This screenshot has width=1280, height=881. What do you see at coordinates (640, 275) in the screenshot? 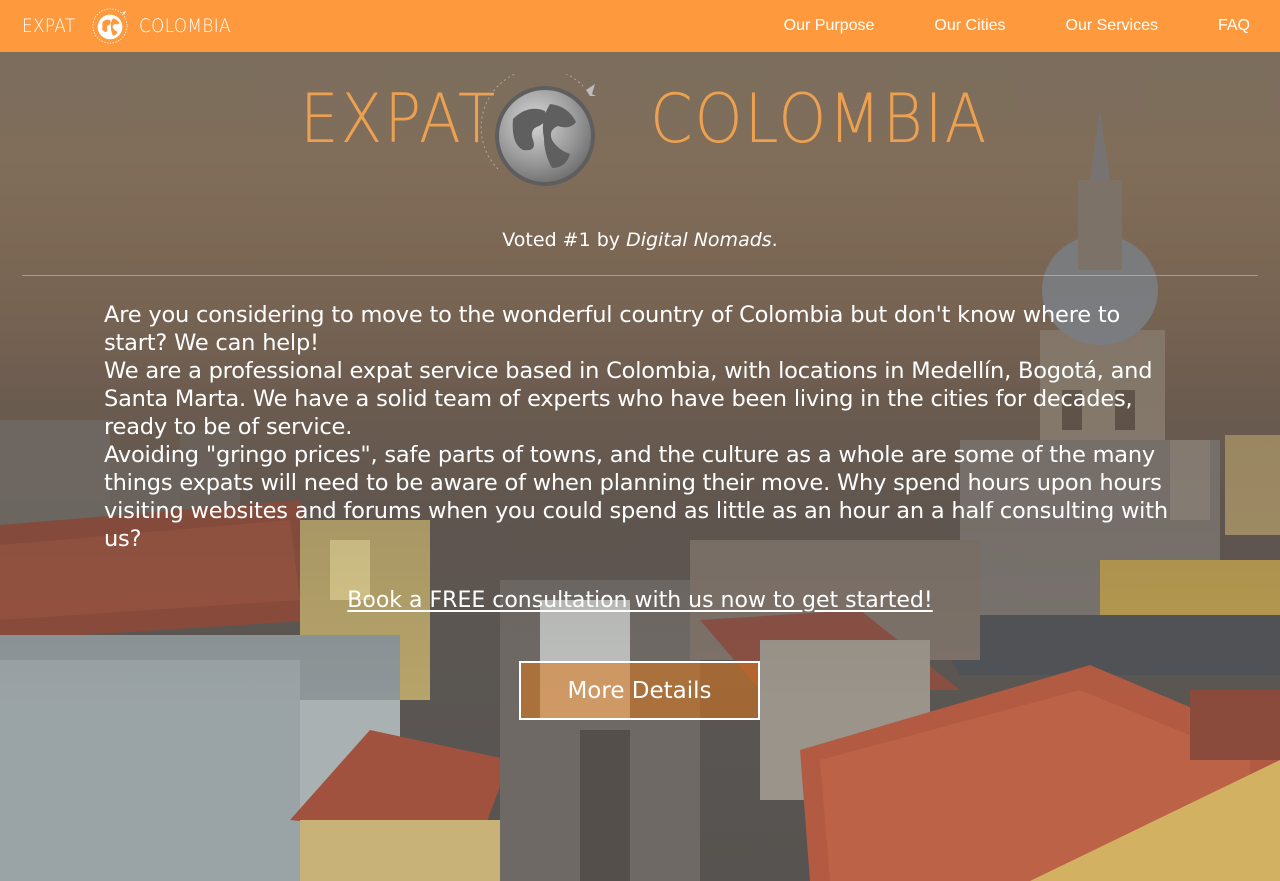
I see `divider` at bounding box center [640, 275].